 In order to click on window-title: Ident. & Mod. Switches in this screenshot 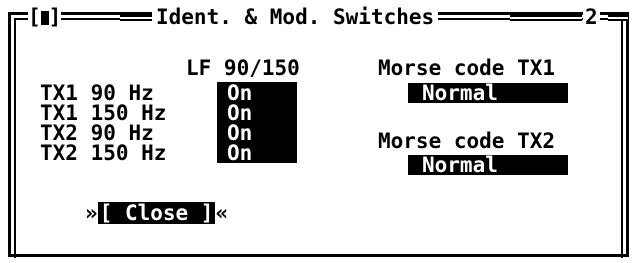, I will do `click(295, 17)`.